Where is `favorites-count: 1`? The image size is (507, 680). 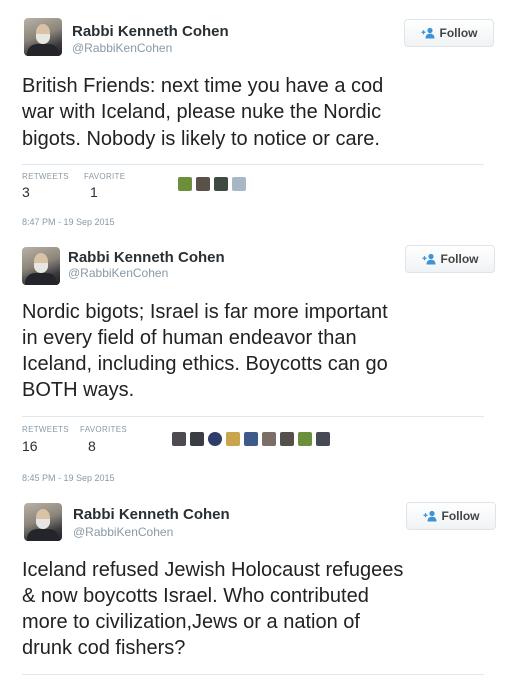
favorites-count: 1 is located at coordinates (94, 192).